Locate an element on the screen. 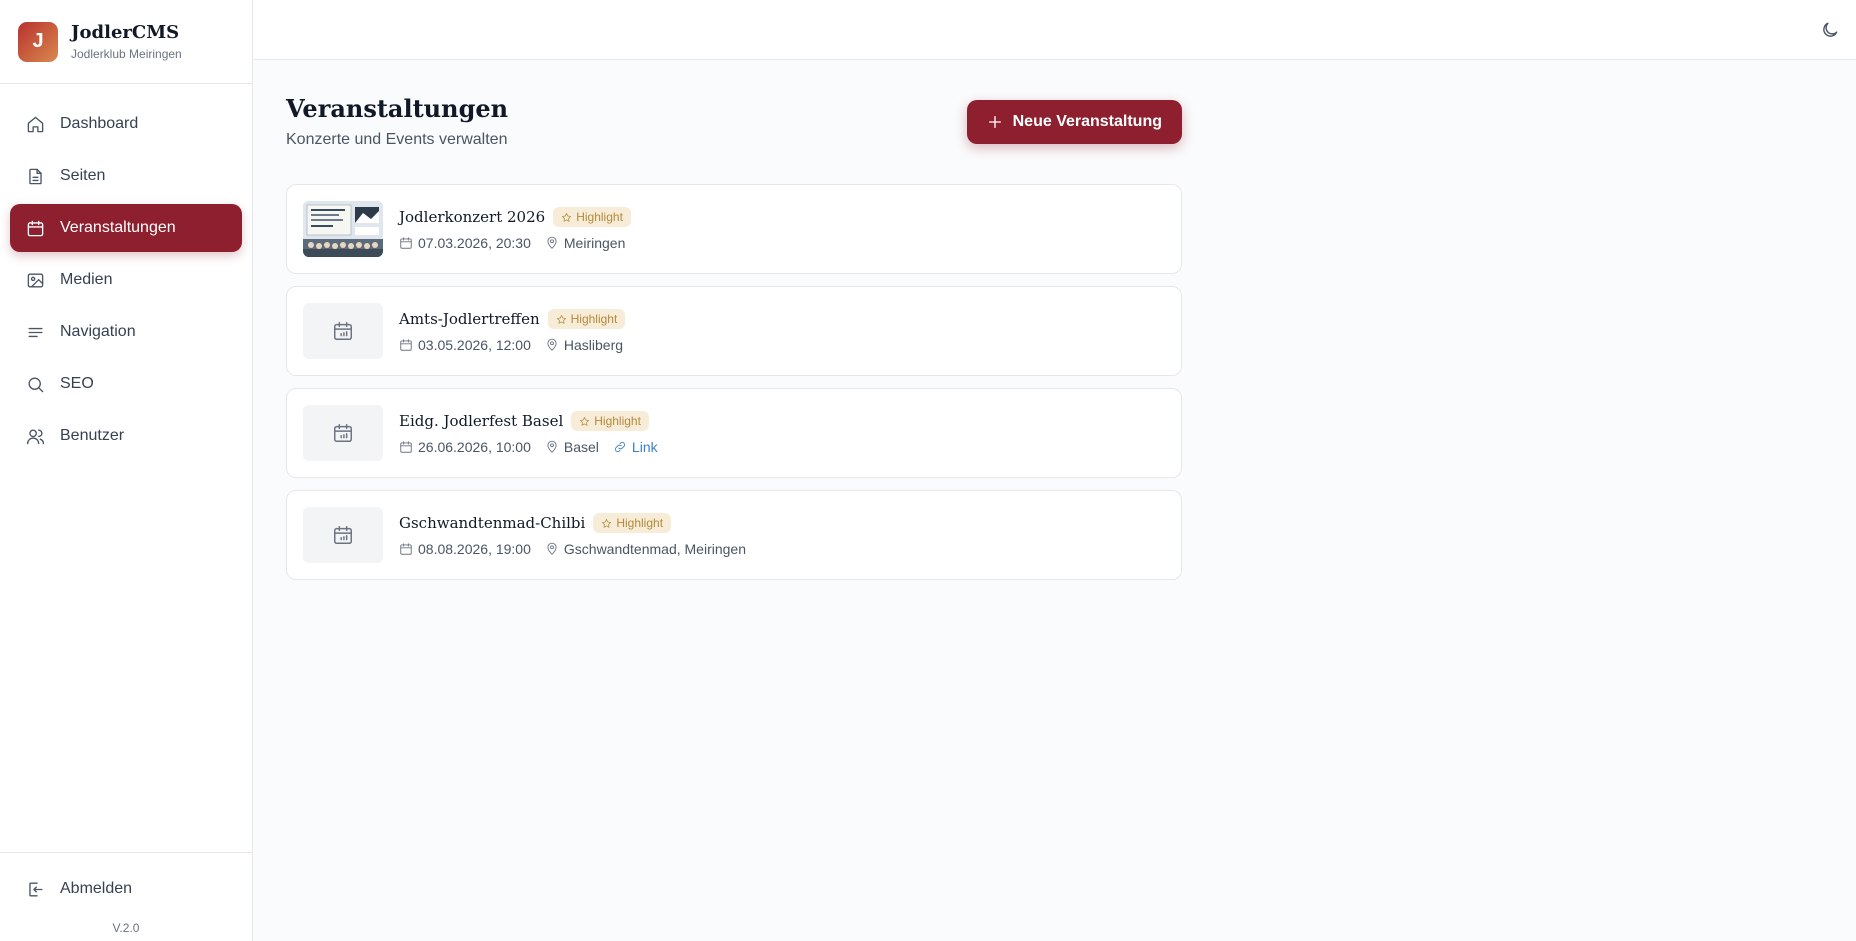 Image resolution: width=1856 pixels, height=941 pixels. sidebar-item-label: Navigation is located at coordinates (98, 331).